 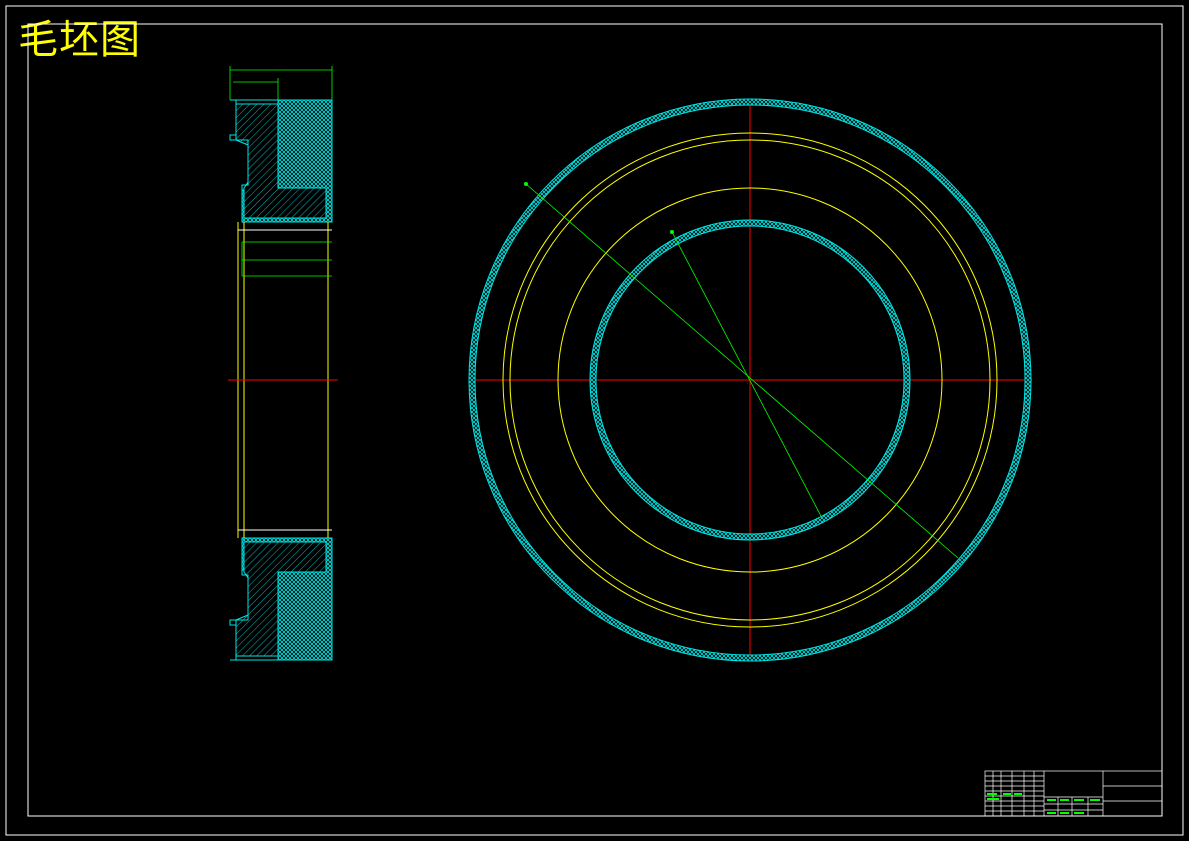 I want to click on title-block, so click(x=1073, y=793).